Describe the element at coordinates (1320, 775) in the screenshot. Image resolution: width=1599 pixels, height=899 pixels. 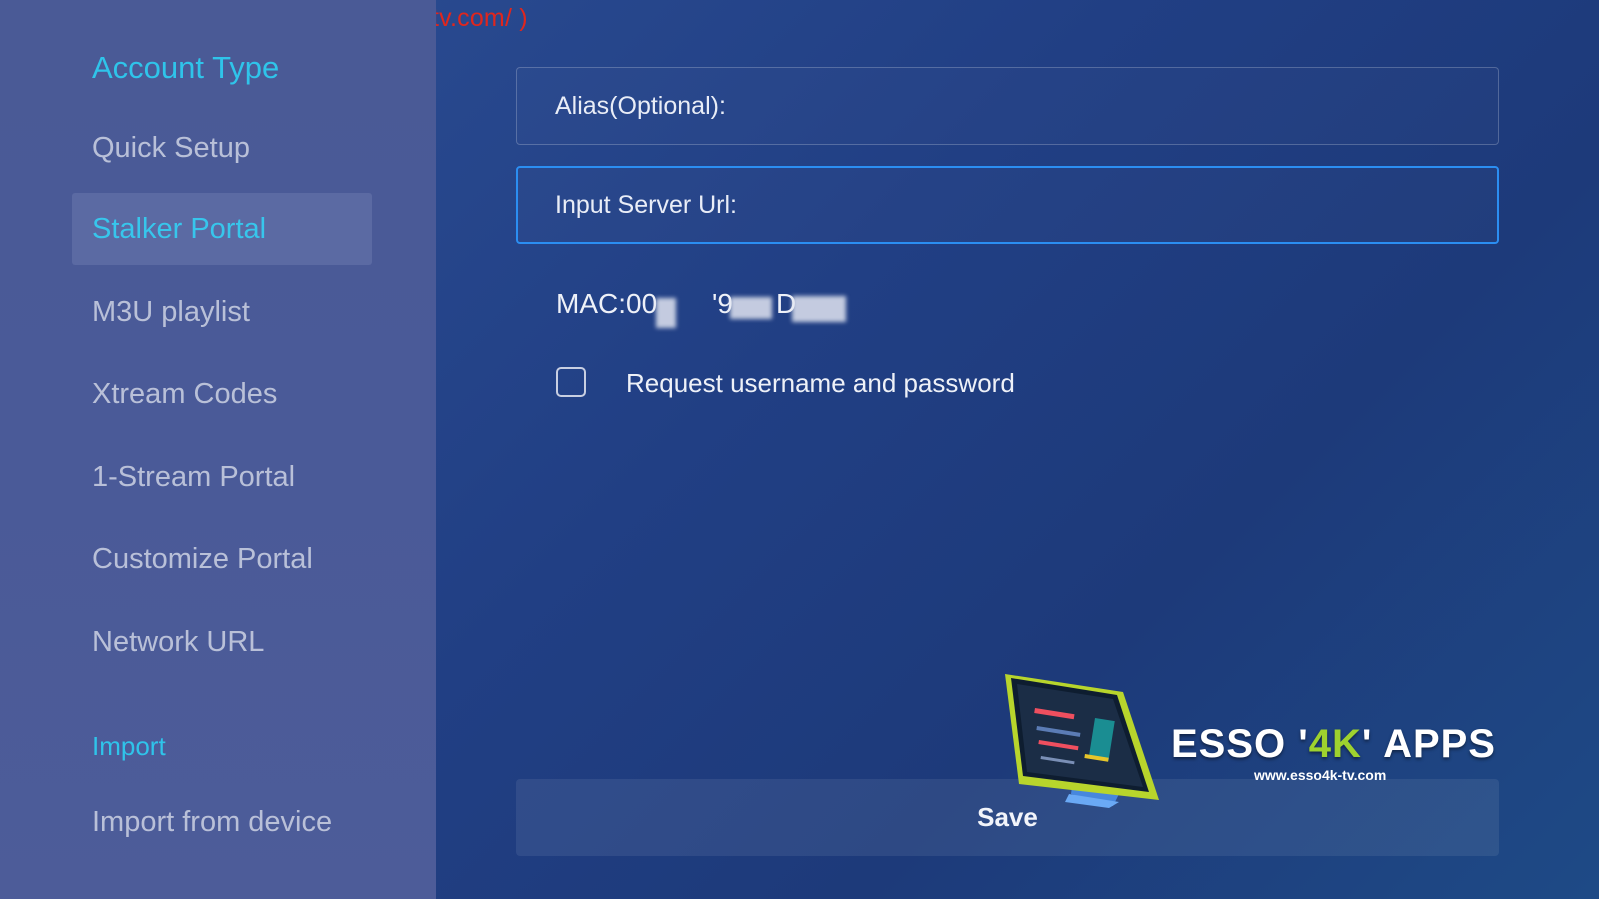
I see `brand-url: www.esso4k-tv.com` at that location.